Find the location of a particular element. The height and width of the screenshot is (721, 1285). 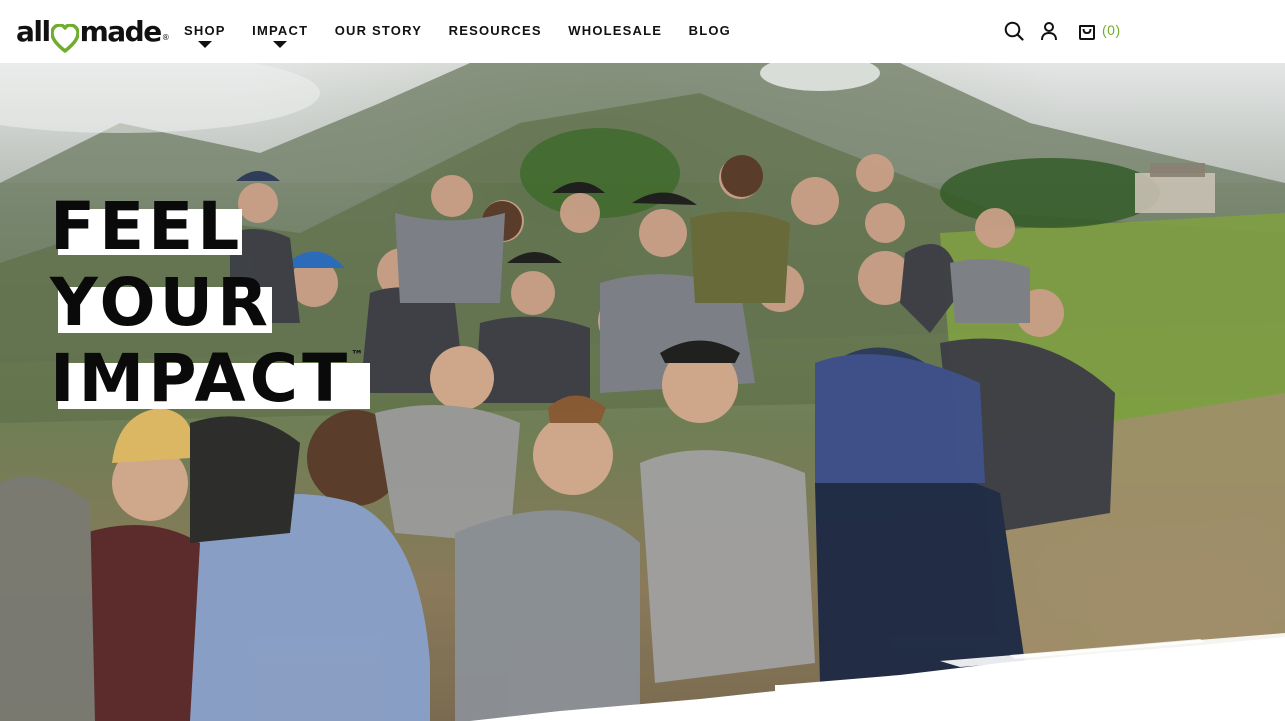

nav-item-blog: BLOG is located at coordinates (710, 30).